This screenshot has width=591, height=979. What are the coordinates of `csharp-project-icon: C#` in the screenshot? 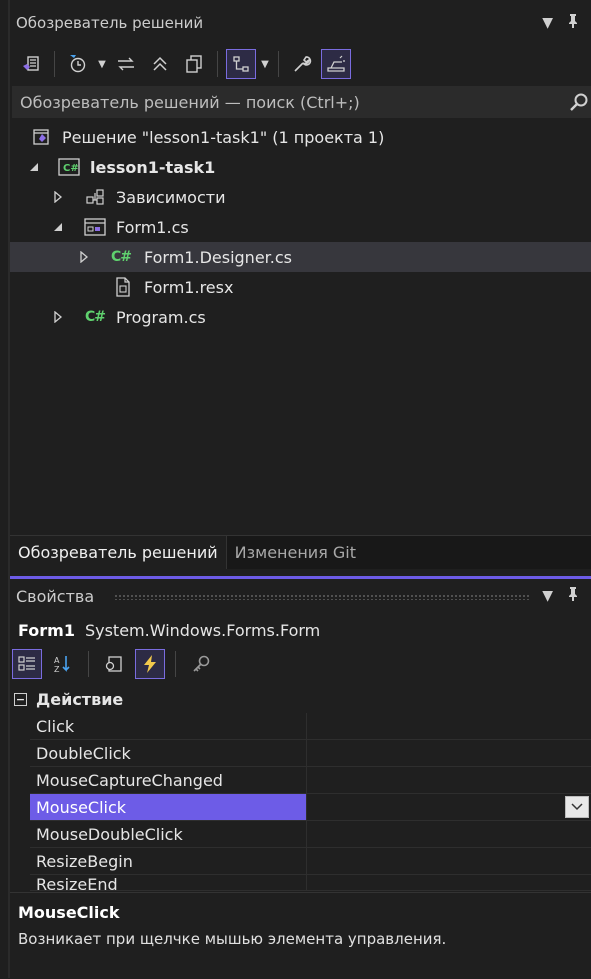 It's located at (69, 167).